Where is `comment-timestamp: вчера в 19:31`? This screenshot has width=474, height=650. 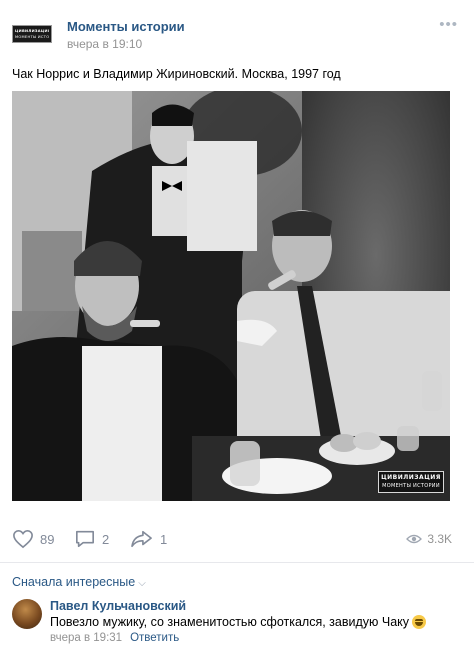 comment-timestamp: вчера в 19:31 is located at coordinates (86, 638).